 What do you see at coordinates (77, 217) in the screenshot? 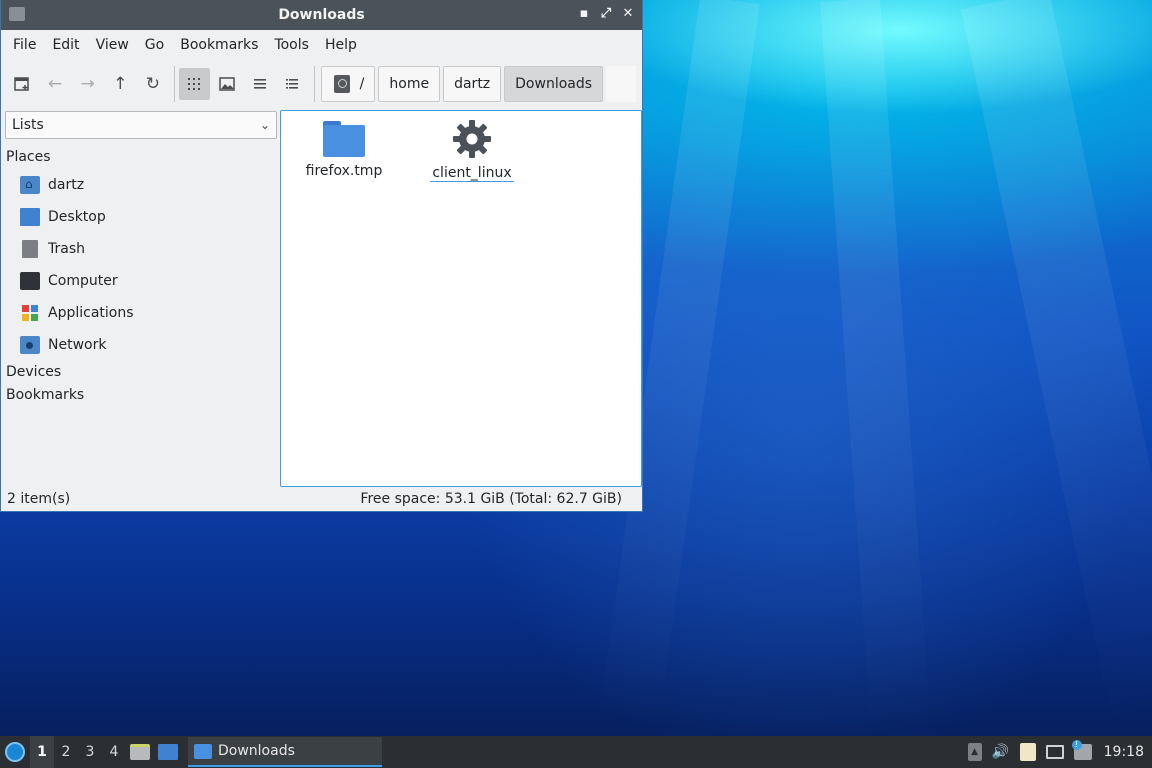
I see `sidebar-item-label: Desktop` at bounding box center [77, 217].